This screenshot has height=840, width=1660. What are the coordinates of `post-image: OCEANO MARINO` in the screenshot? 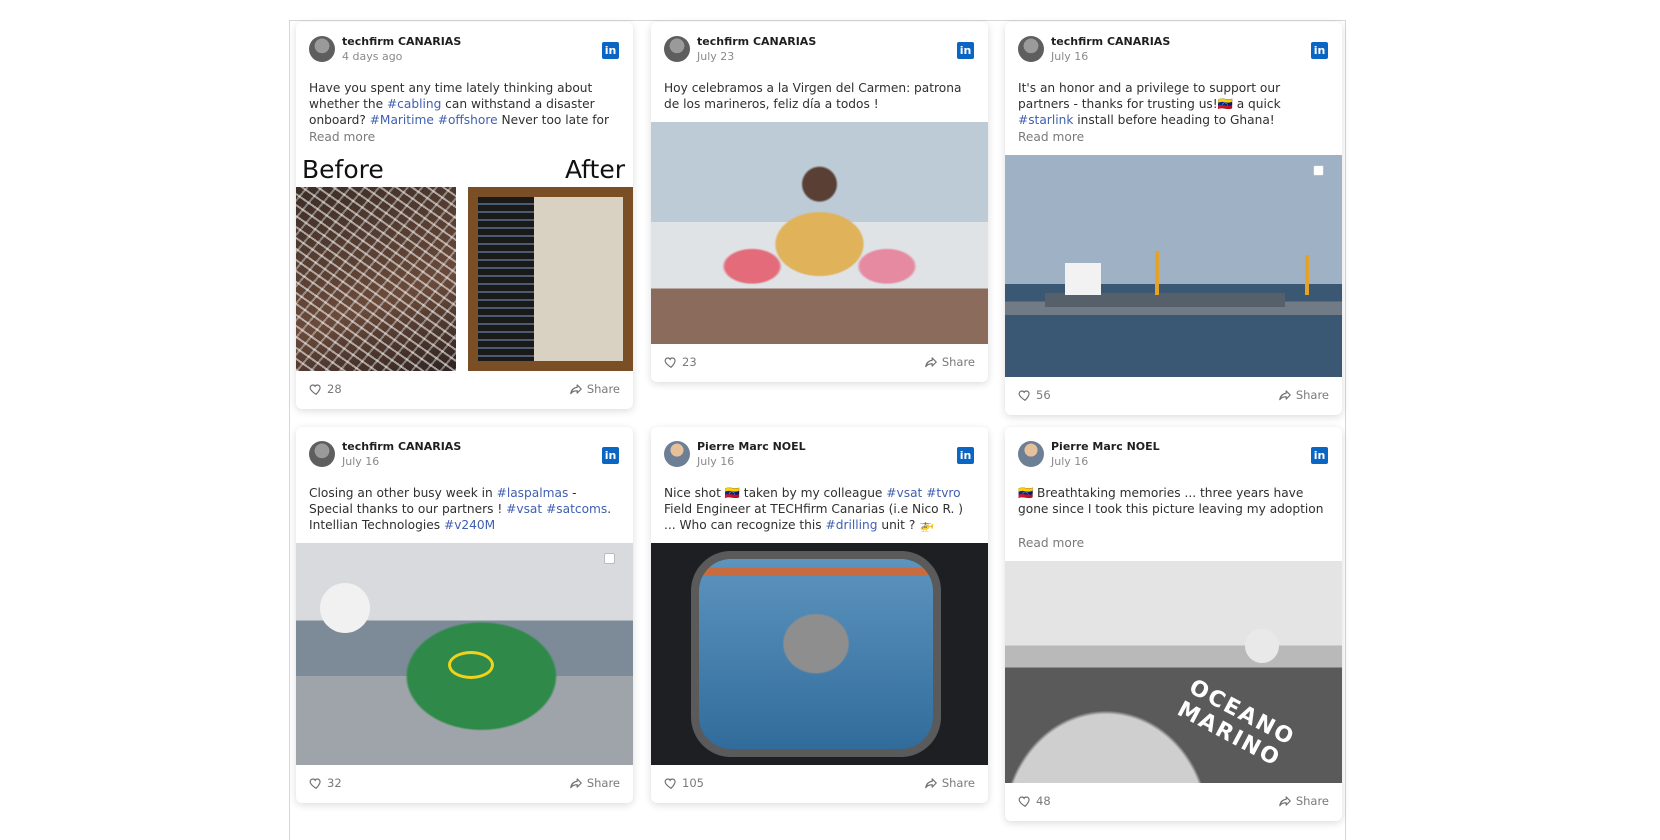 It's located at (1173, 672).